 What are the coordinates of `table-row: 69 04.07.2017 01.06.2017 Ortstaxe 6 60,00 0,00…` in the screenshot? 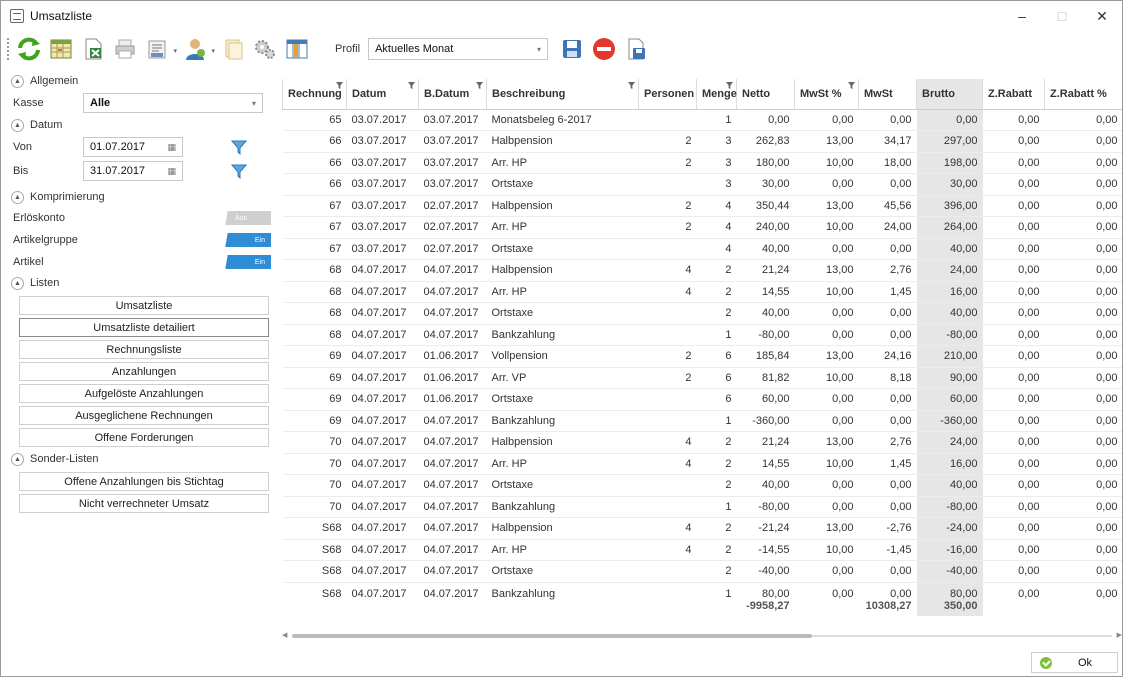 It's located at (702, 399).